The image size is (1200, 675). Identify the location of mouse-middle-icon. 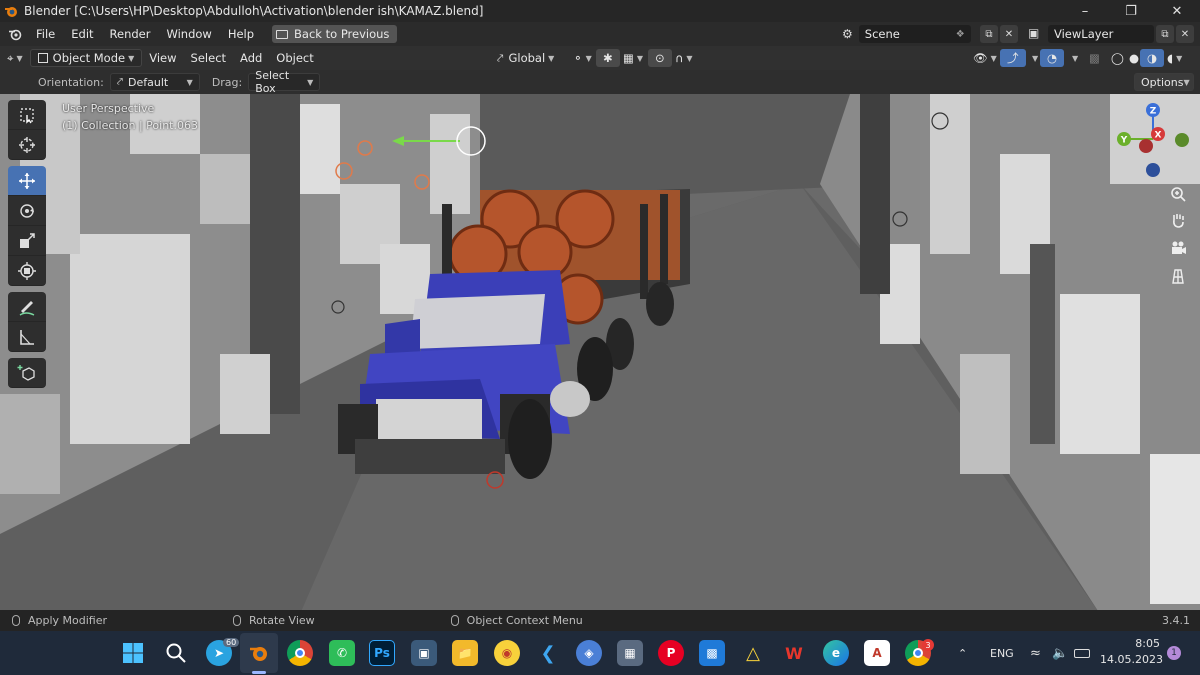
(237, 620).